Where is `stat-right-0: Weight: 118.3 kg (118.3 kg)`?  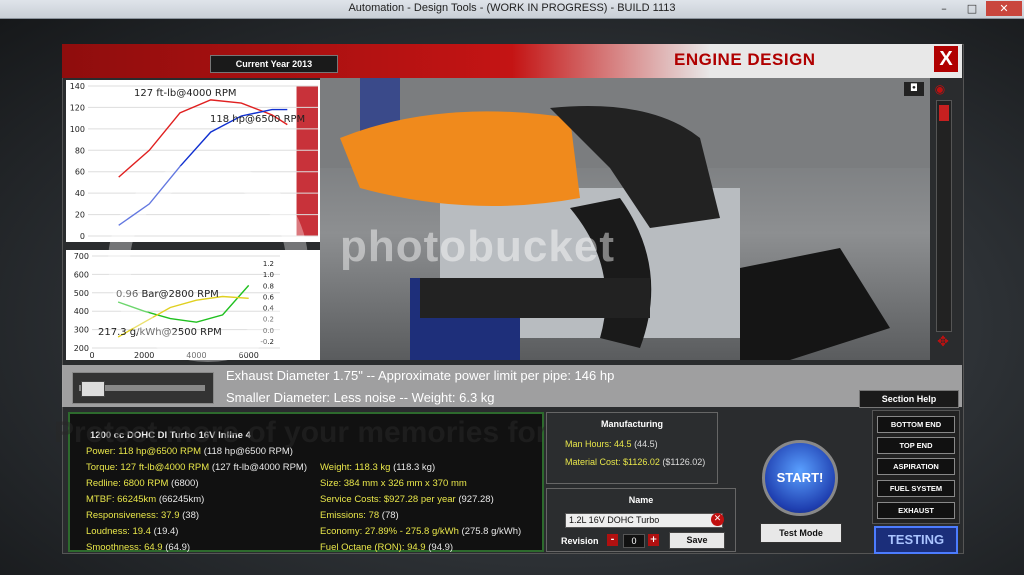
stat-right-0: Weight: 118.3 kg (118.3 kg) is located at coordinates (378, 467).